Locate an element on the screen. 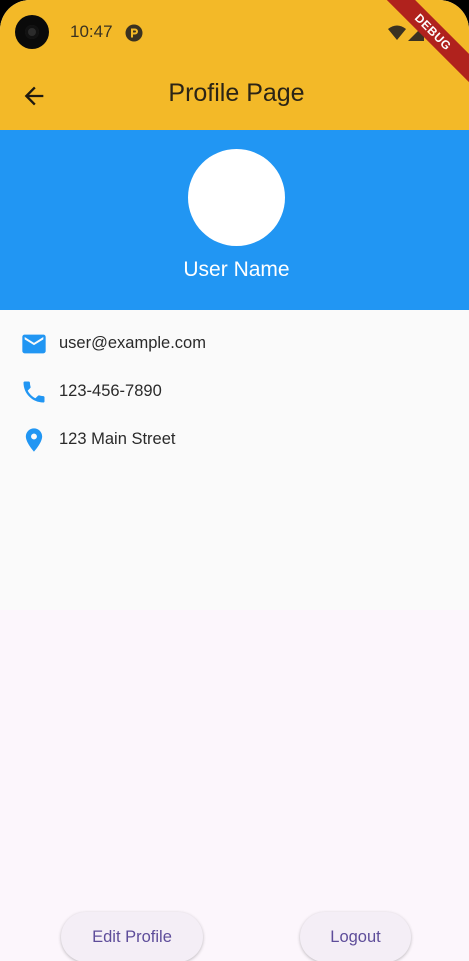 The image size is (469, 961). camera-cutout is located at coordinates (32, 32).